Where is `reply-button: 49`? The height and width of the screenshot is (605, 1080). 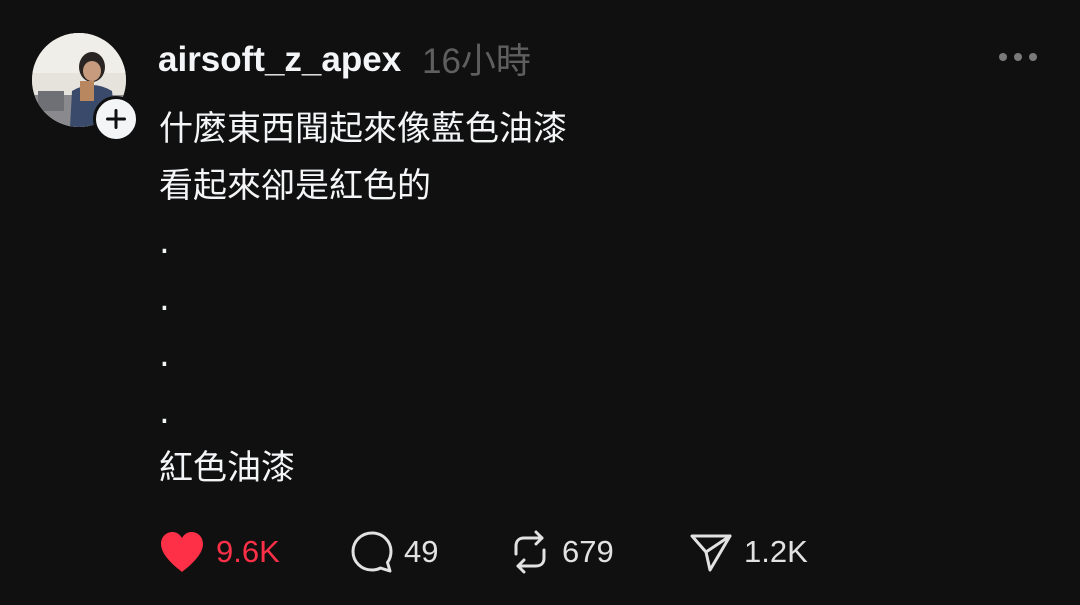 reply-button: 49 is located at coordinates (394, 552).